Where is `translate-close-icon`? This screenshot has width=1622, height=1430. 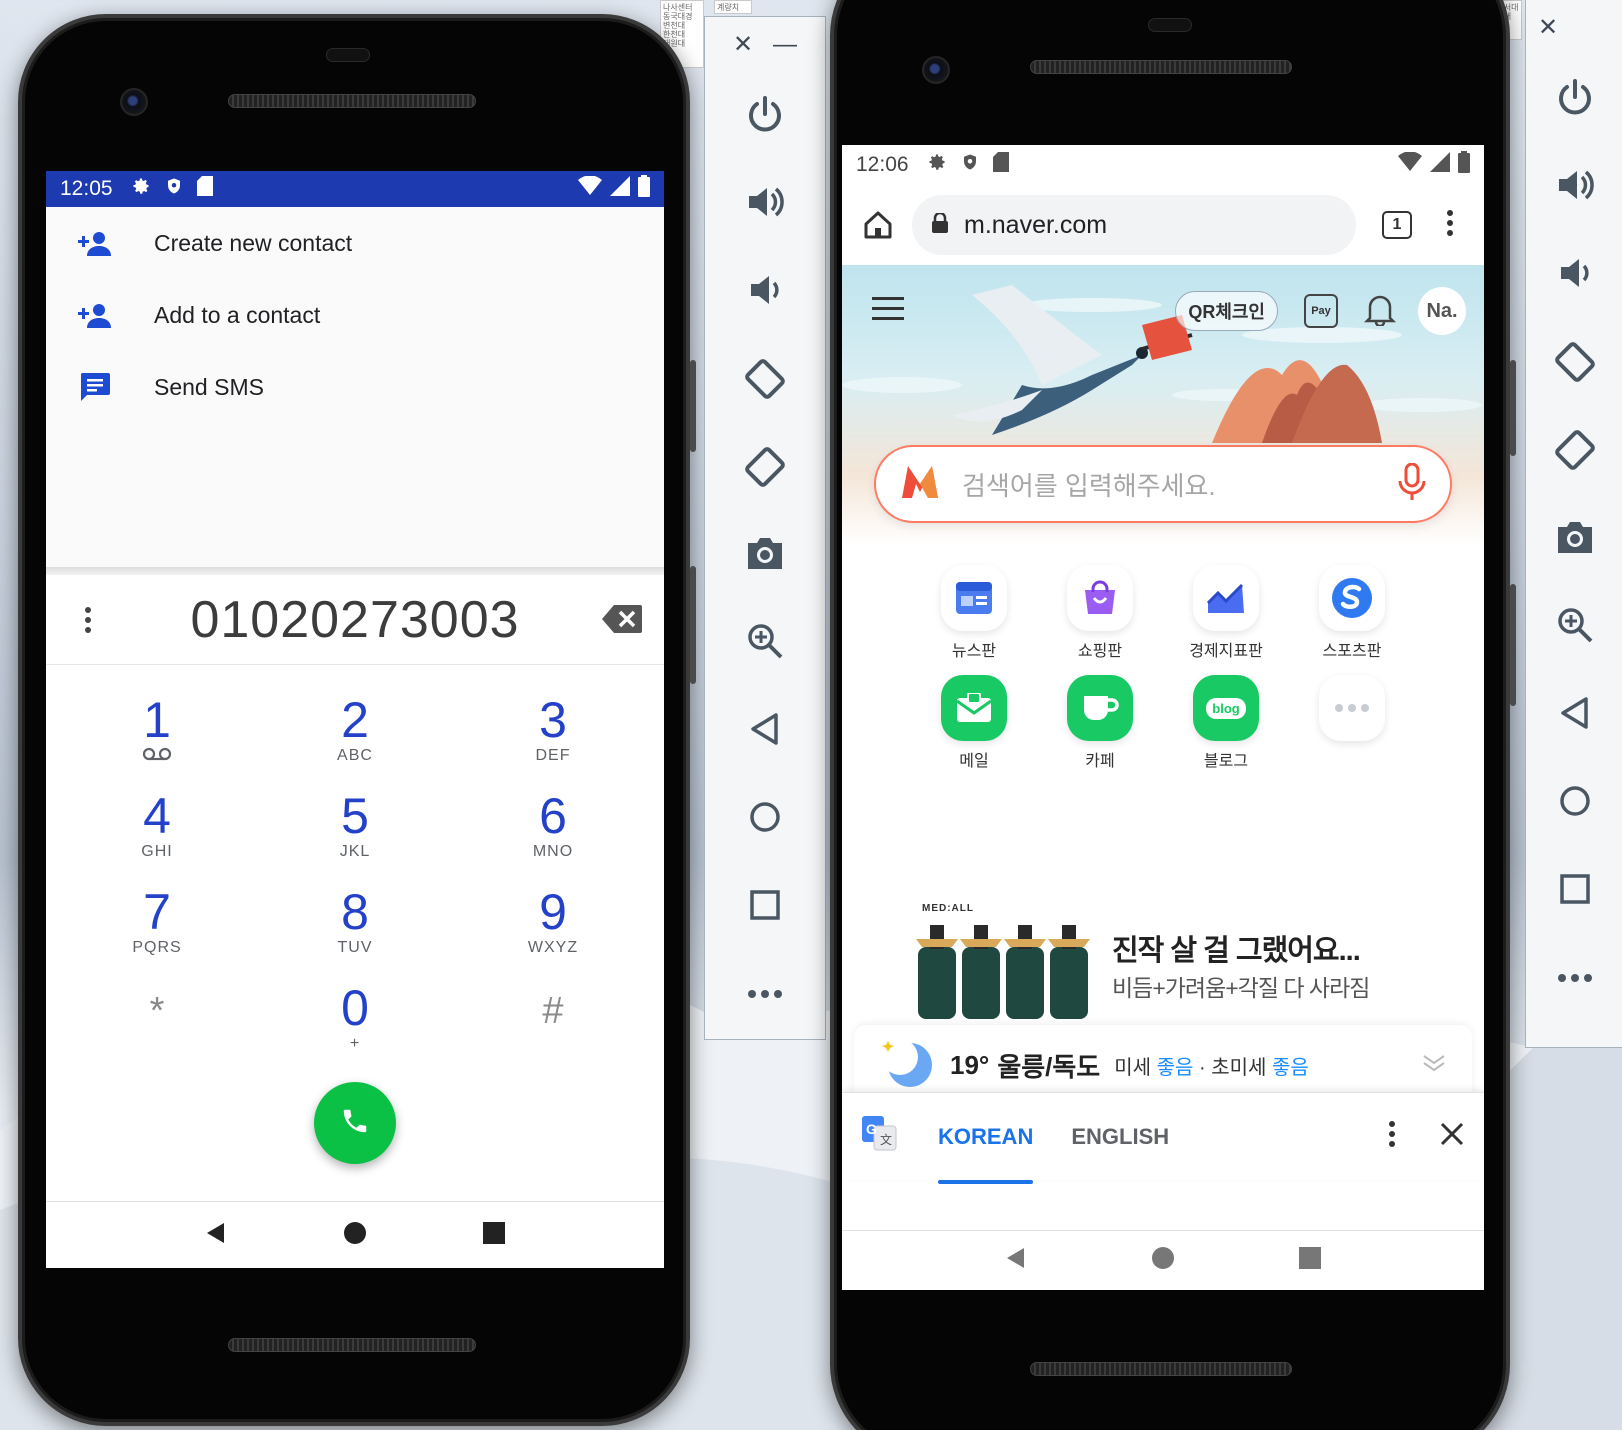
translate-close-icon is located at coordinates (1452, 1136).